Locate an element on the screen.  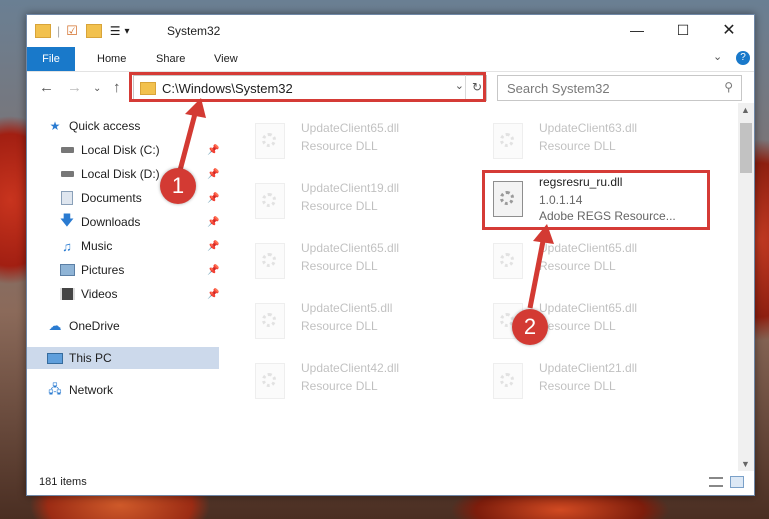
nav-label: Documents is located at coordinates (111, 198).